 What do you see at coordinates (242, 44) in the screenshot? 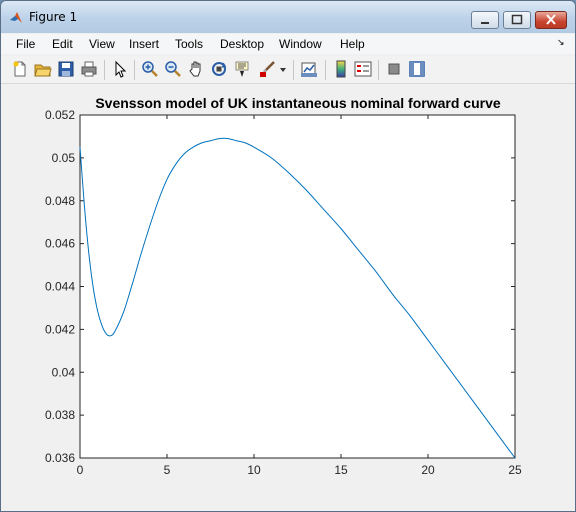
I see `menu-desktop: Desktop` at bounding box center [242, 44].